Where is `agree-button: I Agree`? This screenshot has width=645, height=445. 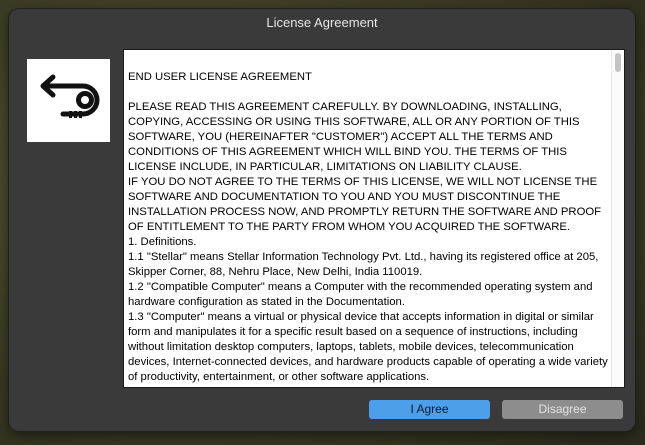
agree-button: I Agree is located at coordinates (429, 409).